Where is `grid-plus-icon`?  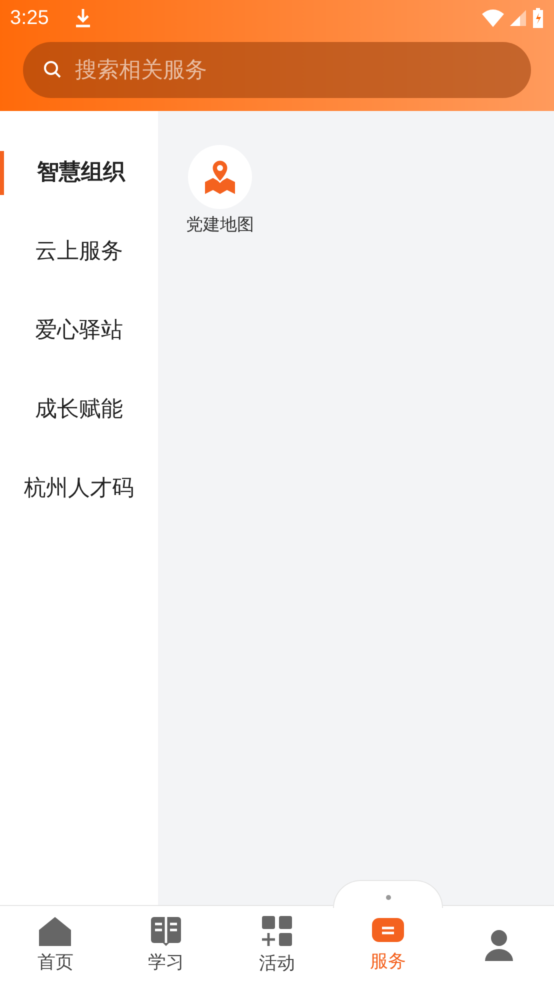
grid-plus-icon is located at coordinates (276, 931).